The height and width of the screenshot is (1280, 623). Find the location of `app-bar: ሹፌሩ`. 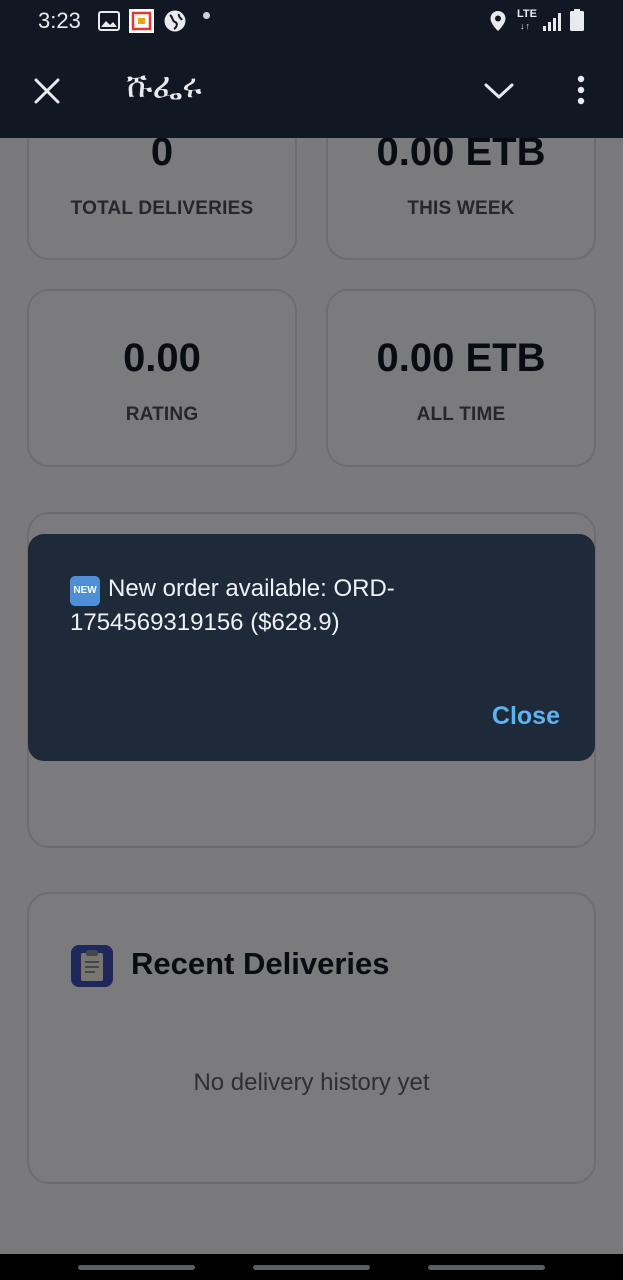

app-bar: ሹፌሩ is located at coordinates (311, 90).